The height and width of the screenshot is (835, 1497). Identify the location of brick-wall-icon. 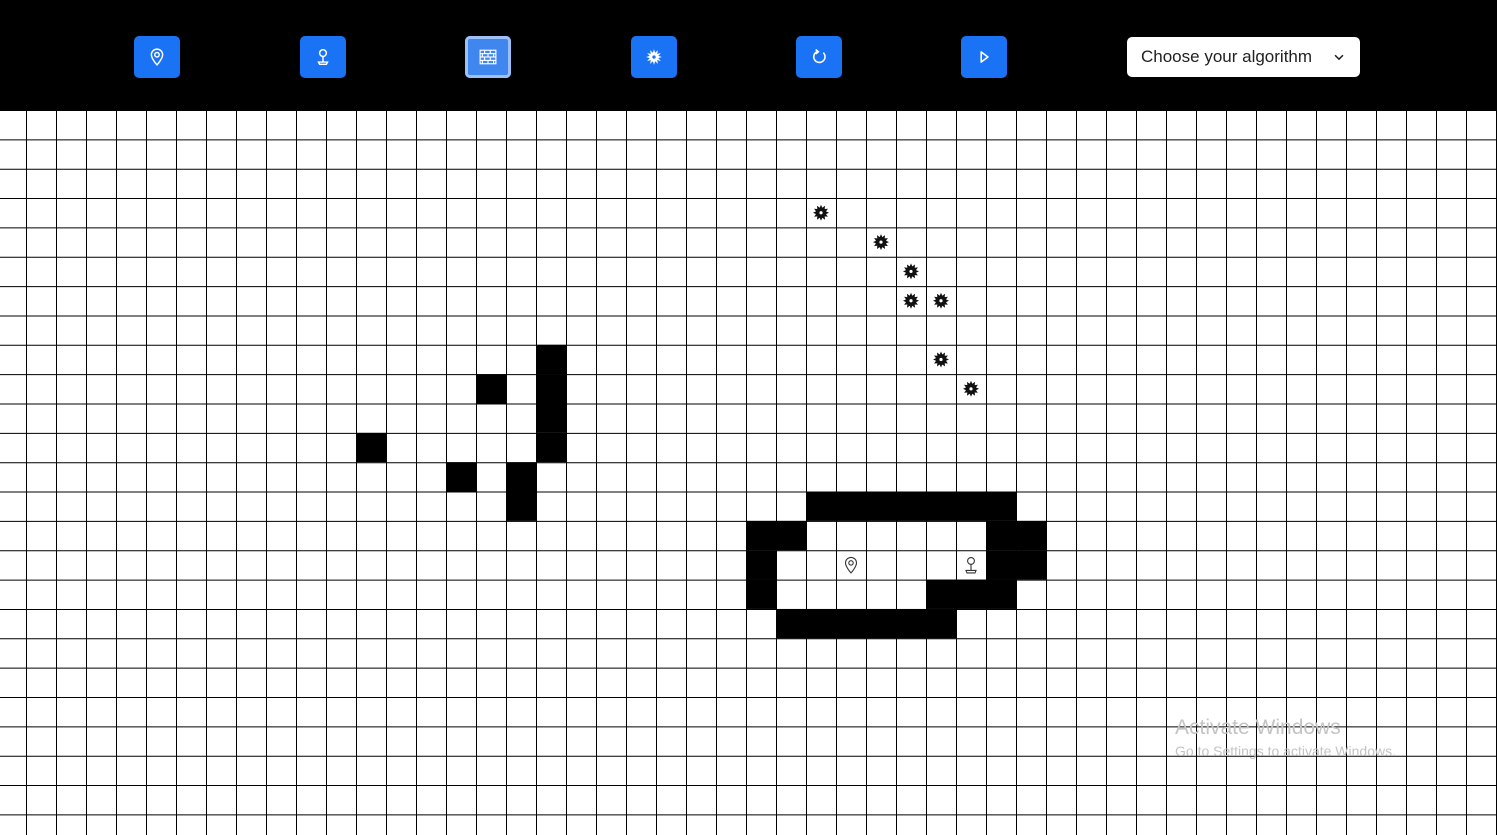
(488, 57).